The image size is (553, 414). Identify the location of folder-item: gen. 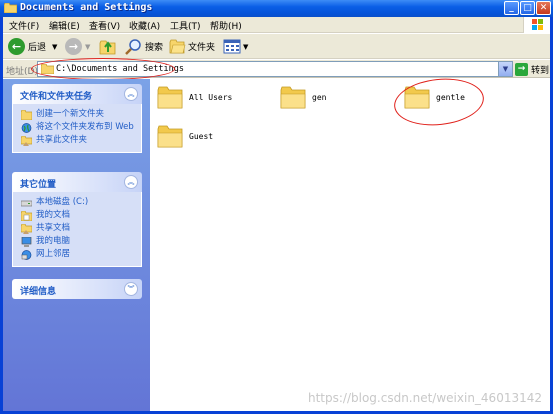
(303, 97).